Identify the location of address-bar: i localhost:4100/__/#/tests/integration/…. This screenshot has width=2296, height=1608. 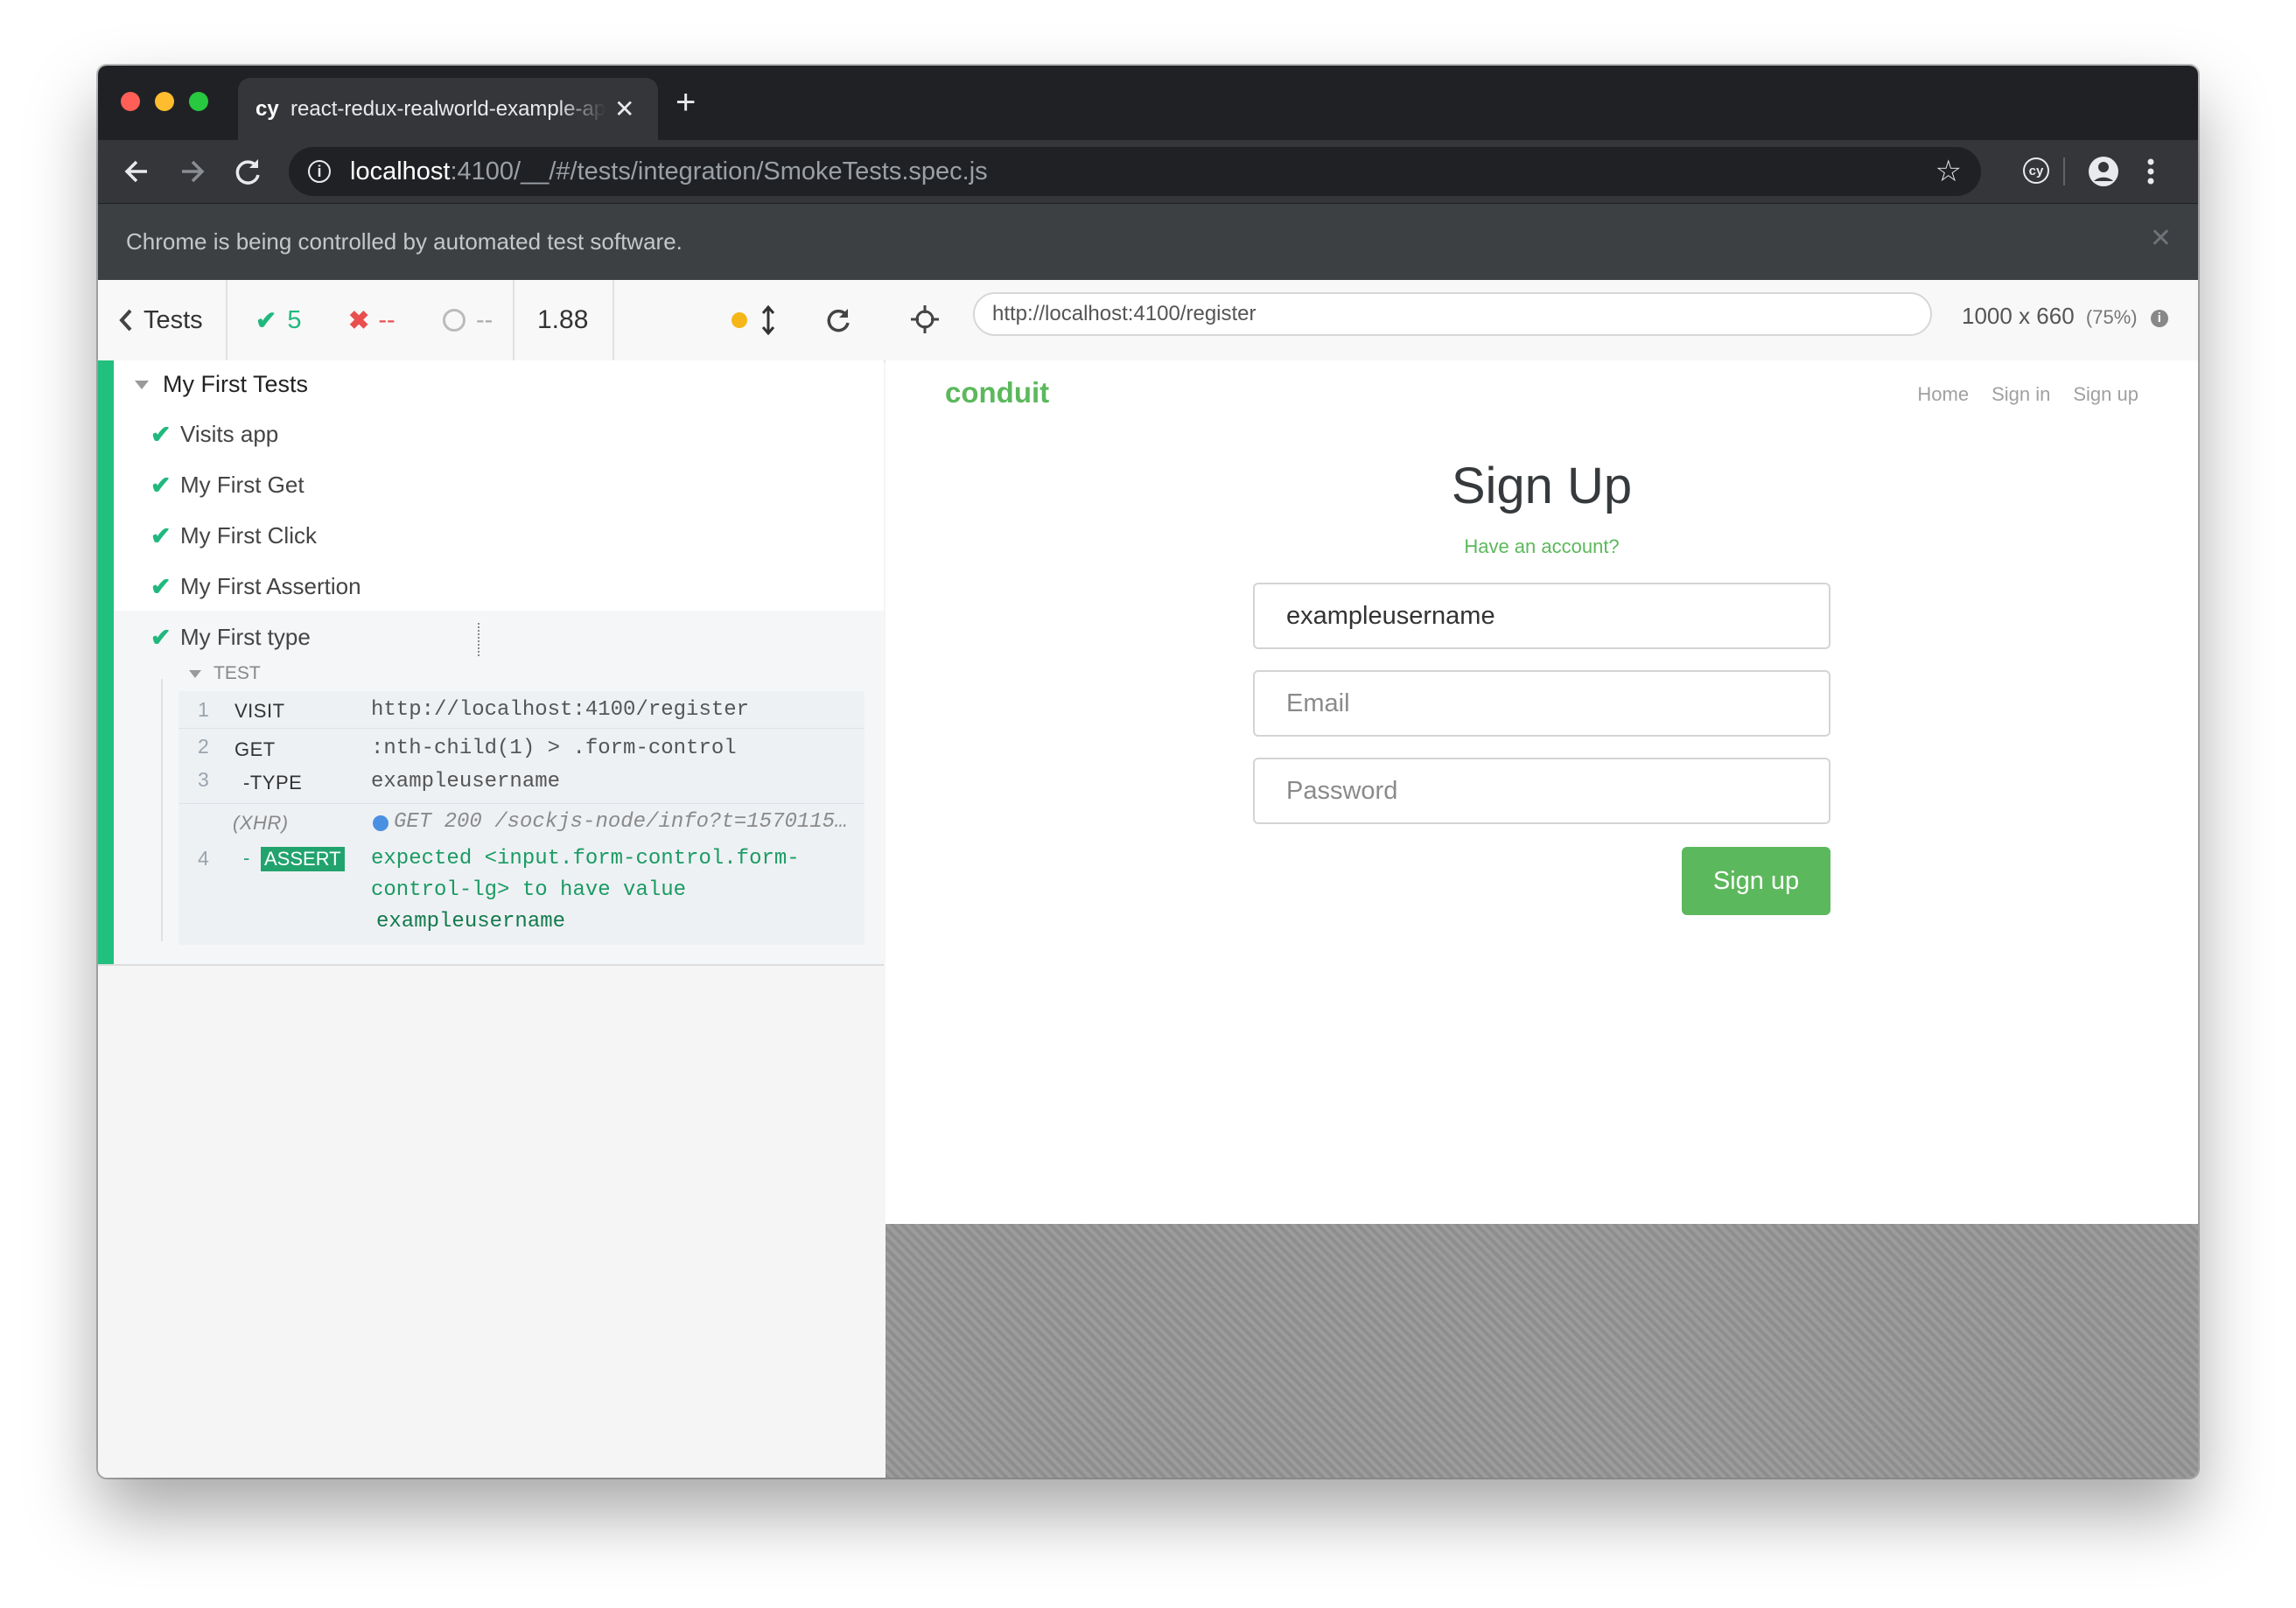
(1135, 172).